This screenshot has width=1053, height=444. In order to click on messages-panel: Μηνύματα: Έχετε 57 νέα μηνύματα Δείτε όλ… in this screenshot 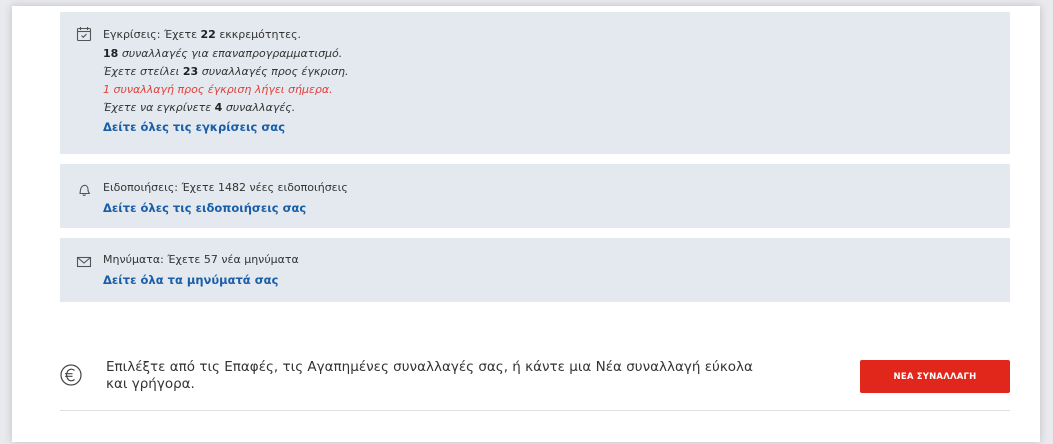, I will do `click(535, 270)`.